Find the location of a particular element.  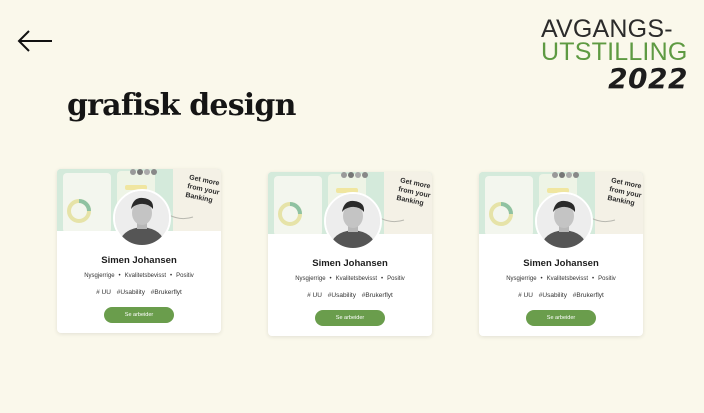

exhibition-logo: AVGANGS- UTSTILLING 2022 is located at coordinates (616, 56).